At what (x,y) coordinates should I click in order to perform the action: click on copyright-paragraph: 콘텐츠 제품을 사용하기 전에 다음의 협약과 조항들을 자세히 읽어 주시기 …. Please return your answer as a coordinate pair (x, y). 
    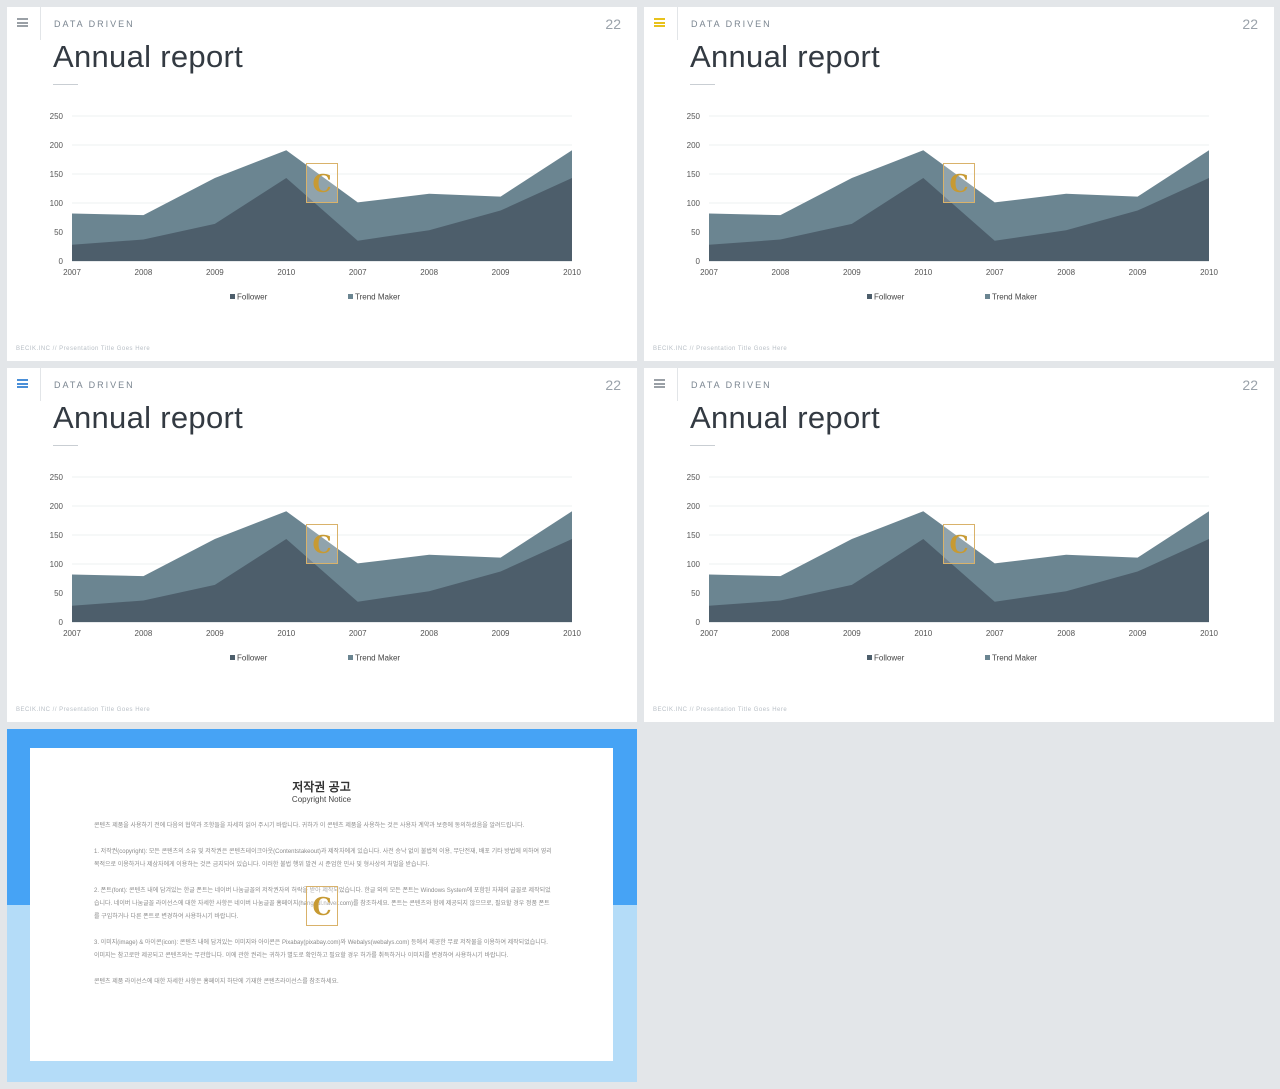
    Looking at the image, I should click on (309, 826).